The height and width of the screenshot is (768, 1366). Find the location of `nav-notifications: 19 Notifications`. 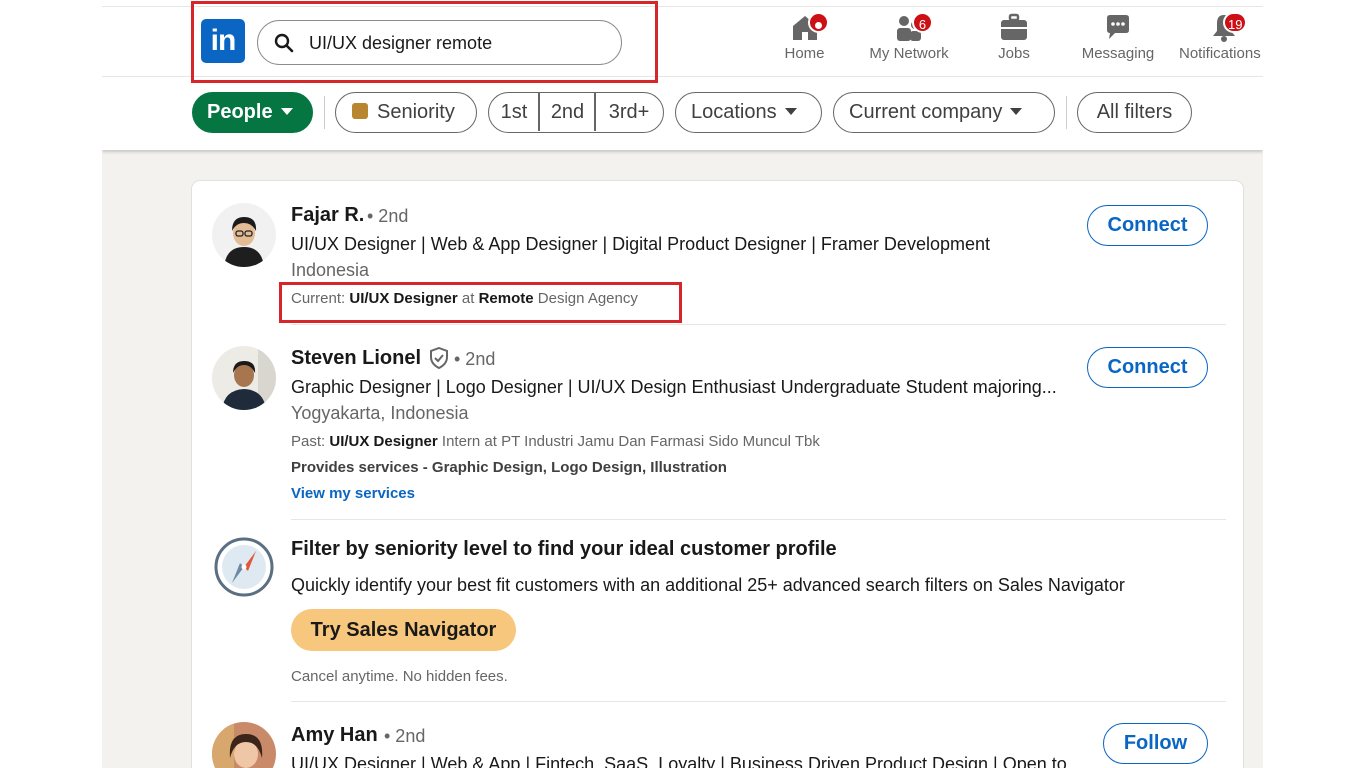

nav-notifications: 19 Notifications is located at coordinates (1220, 42).